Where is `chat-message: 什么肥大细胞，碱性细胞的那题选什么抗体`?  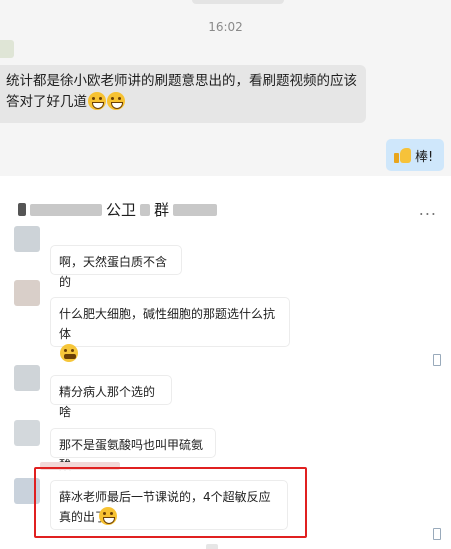
chat-message: 什么肥大细胞，碱性细胞的那题选什么抗体 is located at coordinates (170, 329).